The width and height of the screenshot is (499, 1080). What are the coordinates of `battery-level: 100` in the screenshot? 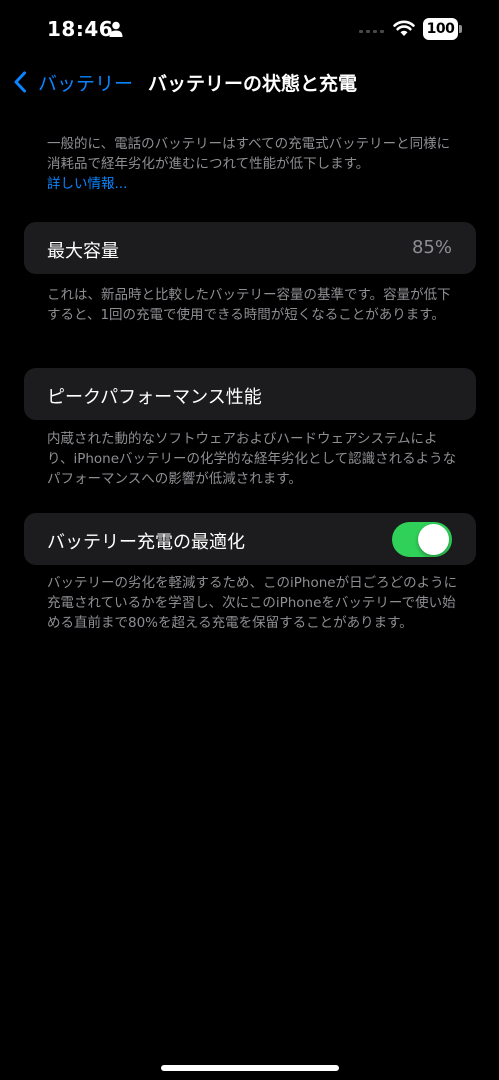 It's located at (440, 29).